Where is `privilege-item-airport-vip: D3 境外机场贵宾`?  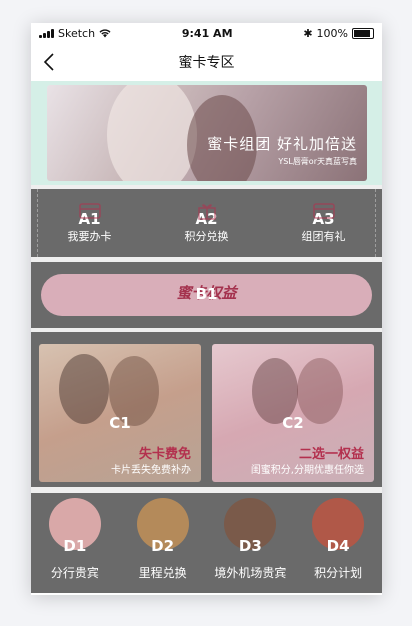
privilege-item-airport-vip: D3 境外机场贵宾 is located at coordinates (251, 543).